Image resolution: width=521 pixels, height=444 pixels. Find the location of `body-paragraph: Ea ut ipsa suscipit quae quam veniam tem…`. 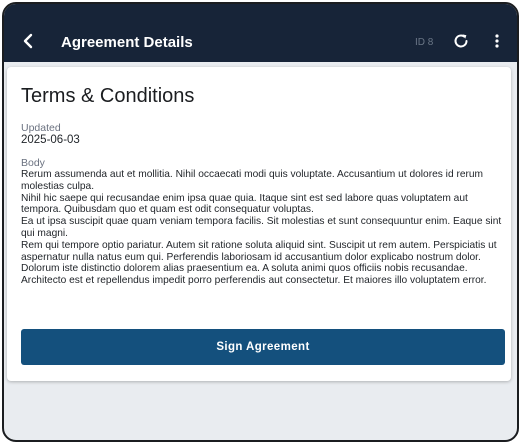

body-paragraph: Ea ut ipsa suscipit quae quam veniam tem… is located at coordinates (261, 227).